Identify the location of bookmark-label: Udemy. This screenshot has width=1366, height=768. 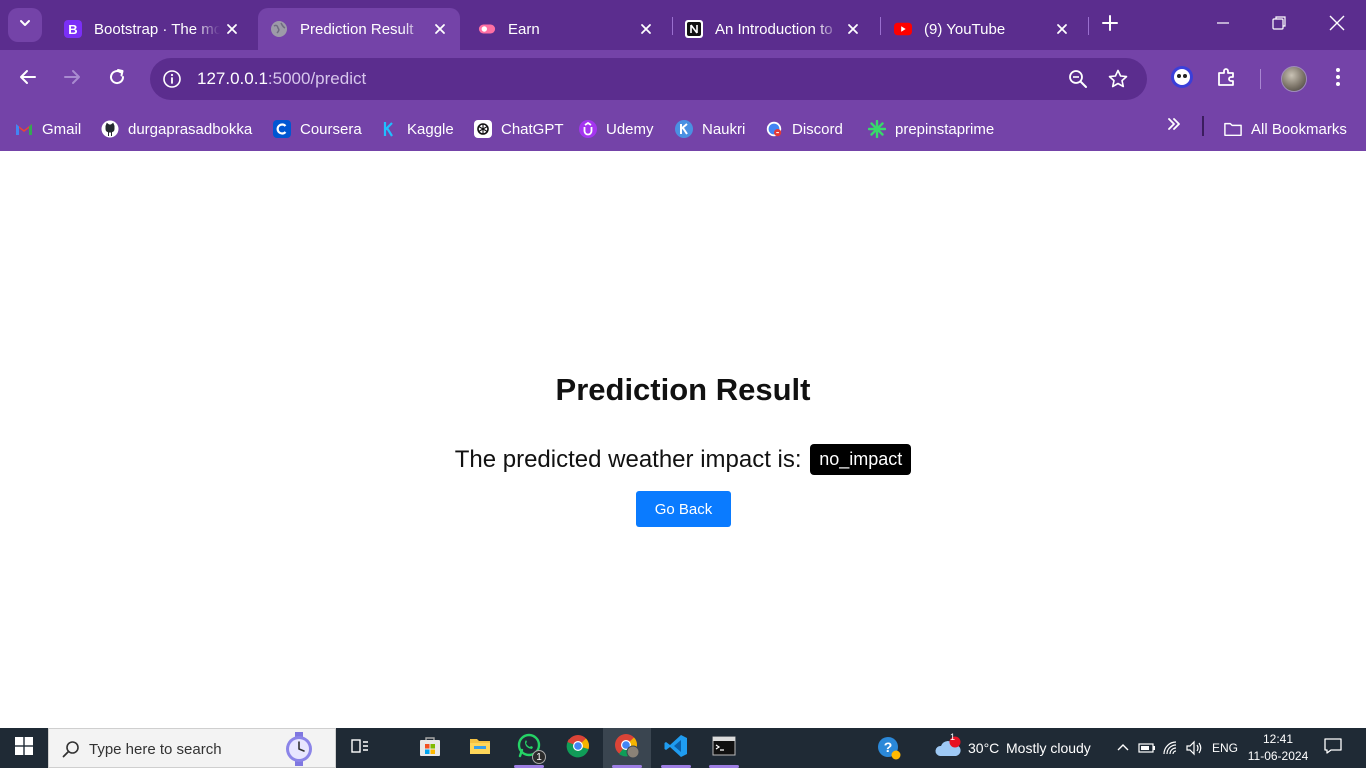
(630, 129).